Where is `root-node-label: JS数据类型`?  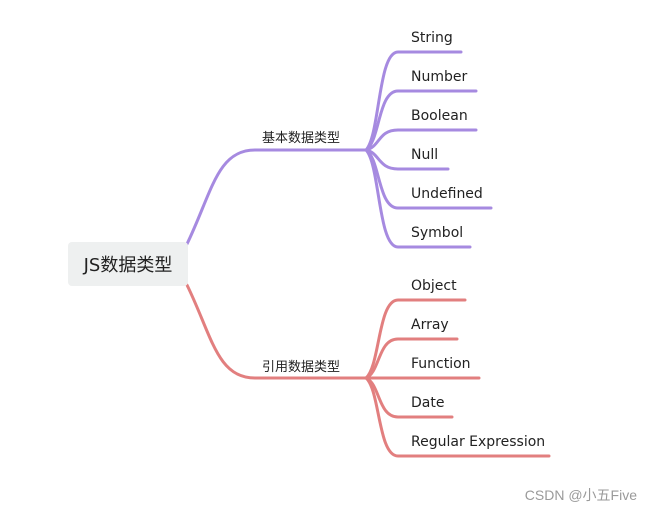
root-node-label: JS数据类型 is located at coordinates (128, 265).